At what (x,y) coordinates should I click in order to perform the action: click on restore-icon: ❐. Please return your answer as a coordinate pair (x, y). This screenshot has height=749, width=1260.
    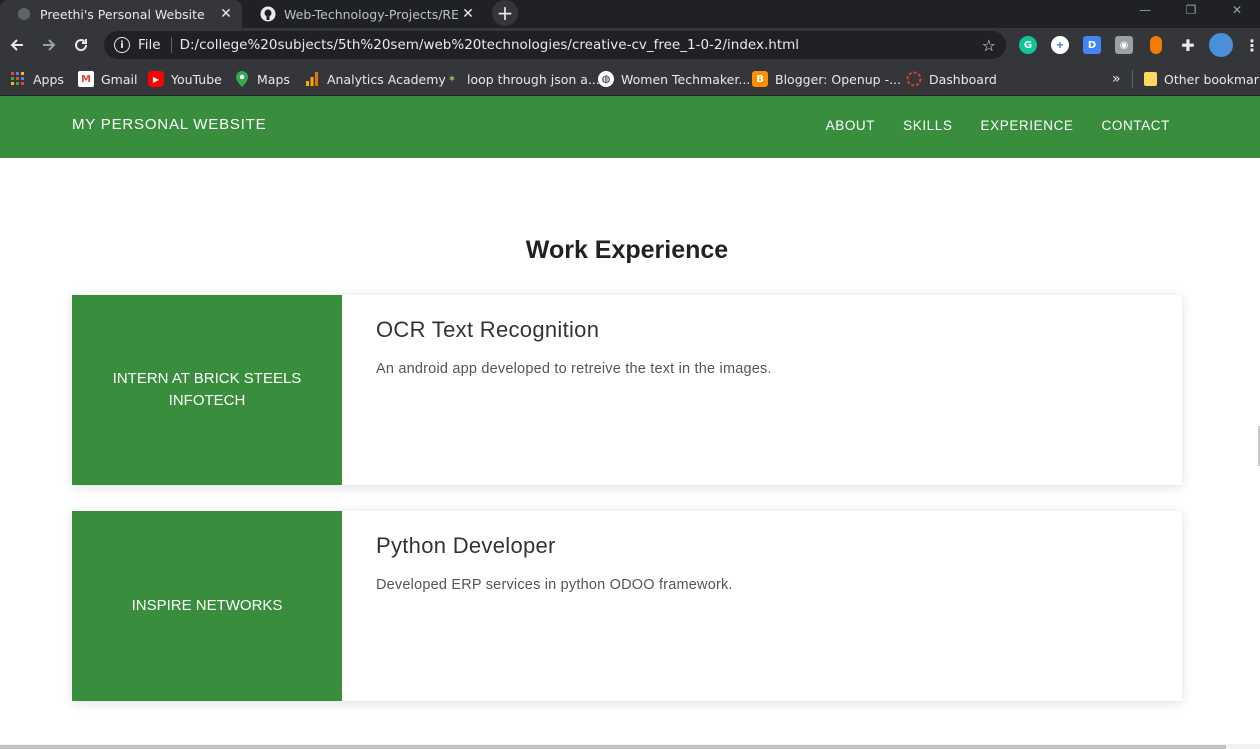
    Looking at the image, I should click on (1191, 10).